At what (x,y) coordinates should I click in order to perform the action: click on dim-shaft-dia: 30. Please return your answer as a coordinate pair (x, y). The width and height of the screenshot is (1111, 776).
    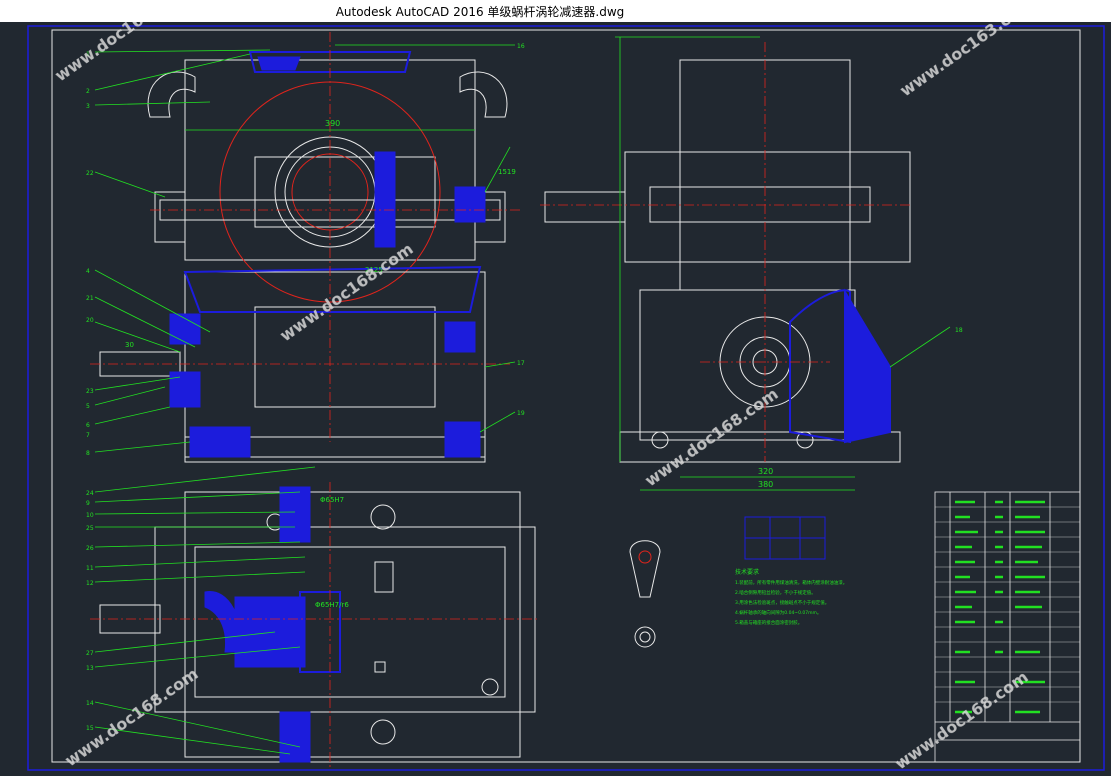
    Looking at the image, I should click on (129, 345).